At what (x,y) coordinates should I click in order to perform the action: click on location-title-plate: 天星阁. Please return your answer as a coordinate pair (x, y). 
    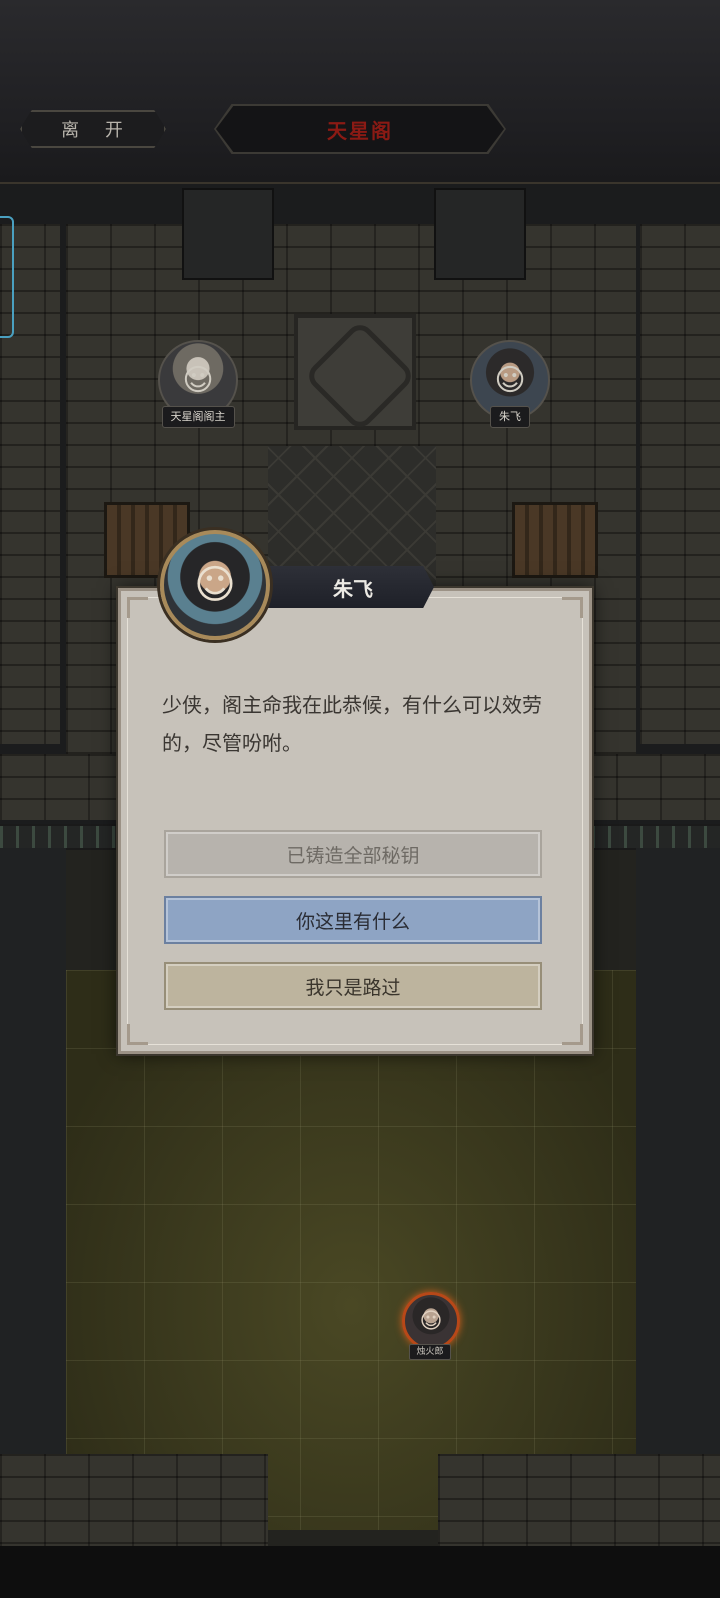
    Looking at the image, I should click on (360, 129).